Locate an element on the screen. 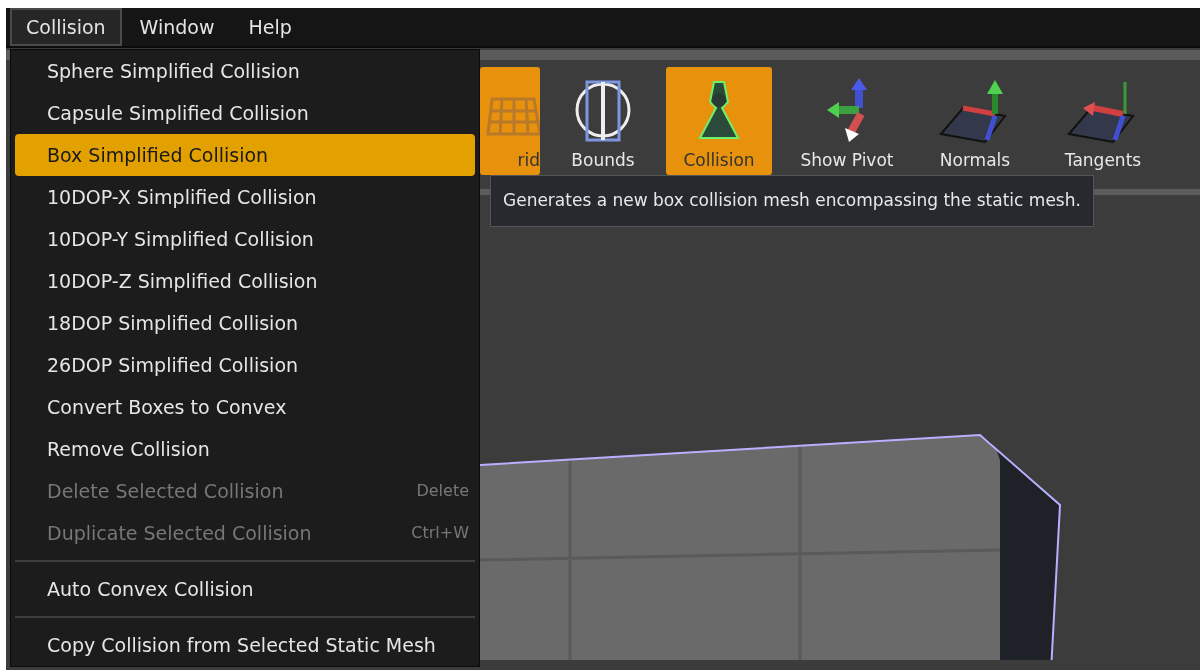 The image size is (1200, 670). menu-item: 10DOP-Y Simplified Collision is located at coordinates (245, 239).